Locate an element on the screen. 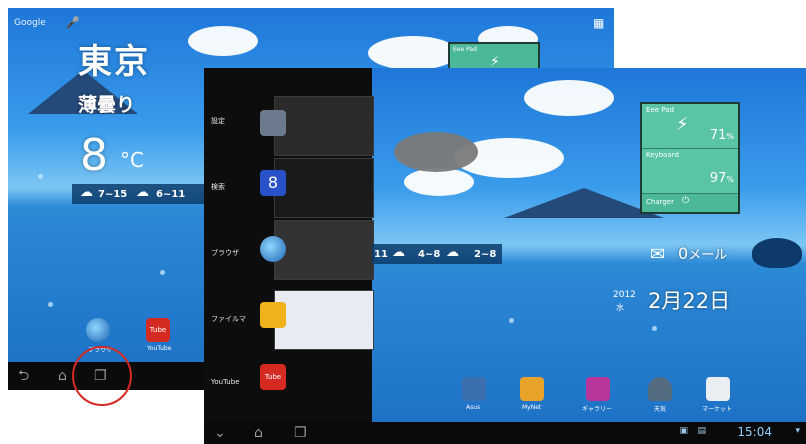 The height and width of the screenshot is (444, 806). keyboard-battery: Keyboard 97% is located at coordinates (690, 171).